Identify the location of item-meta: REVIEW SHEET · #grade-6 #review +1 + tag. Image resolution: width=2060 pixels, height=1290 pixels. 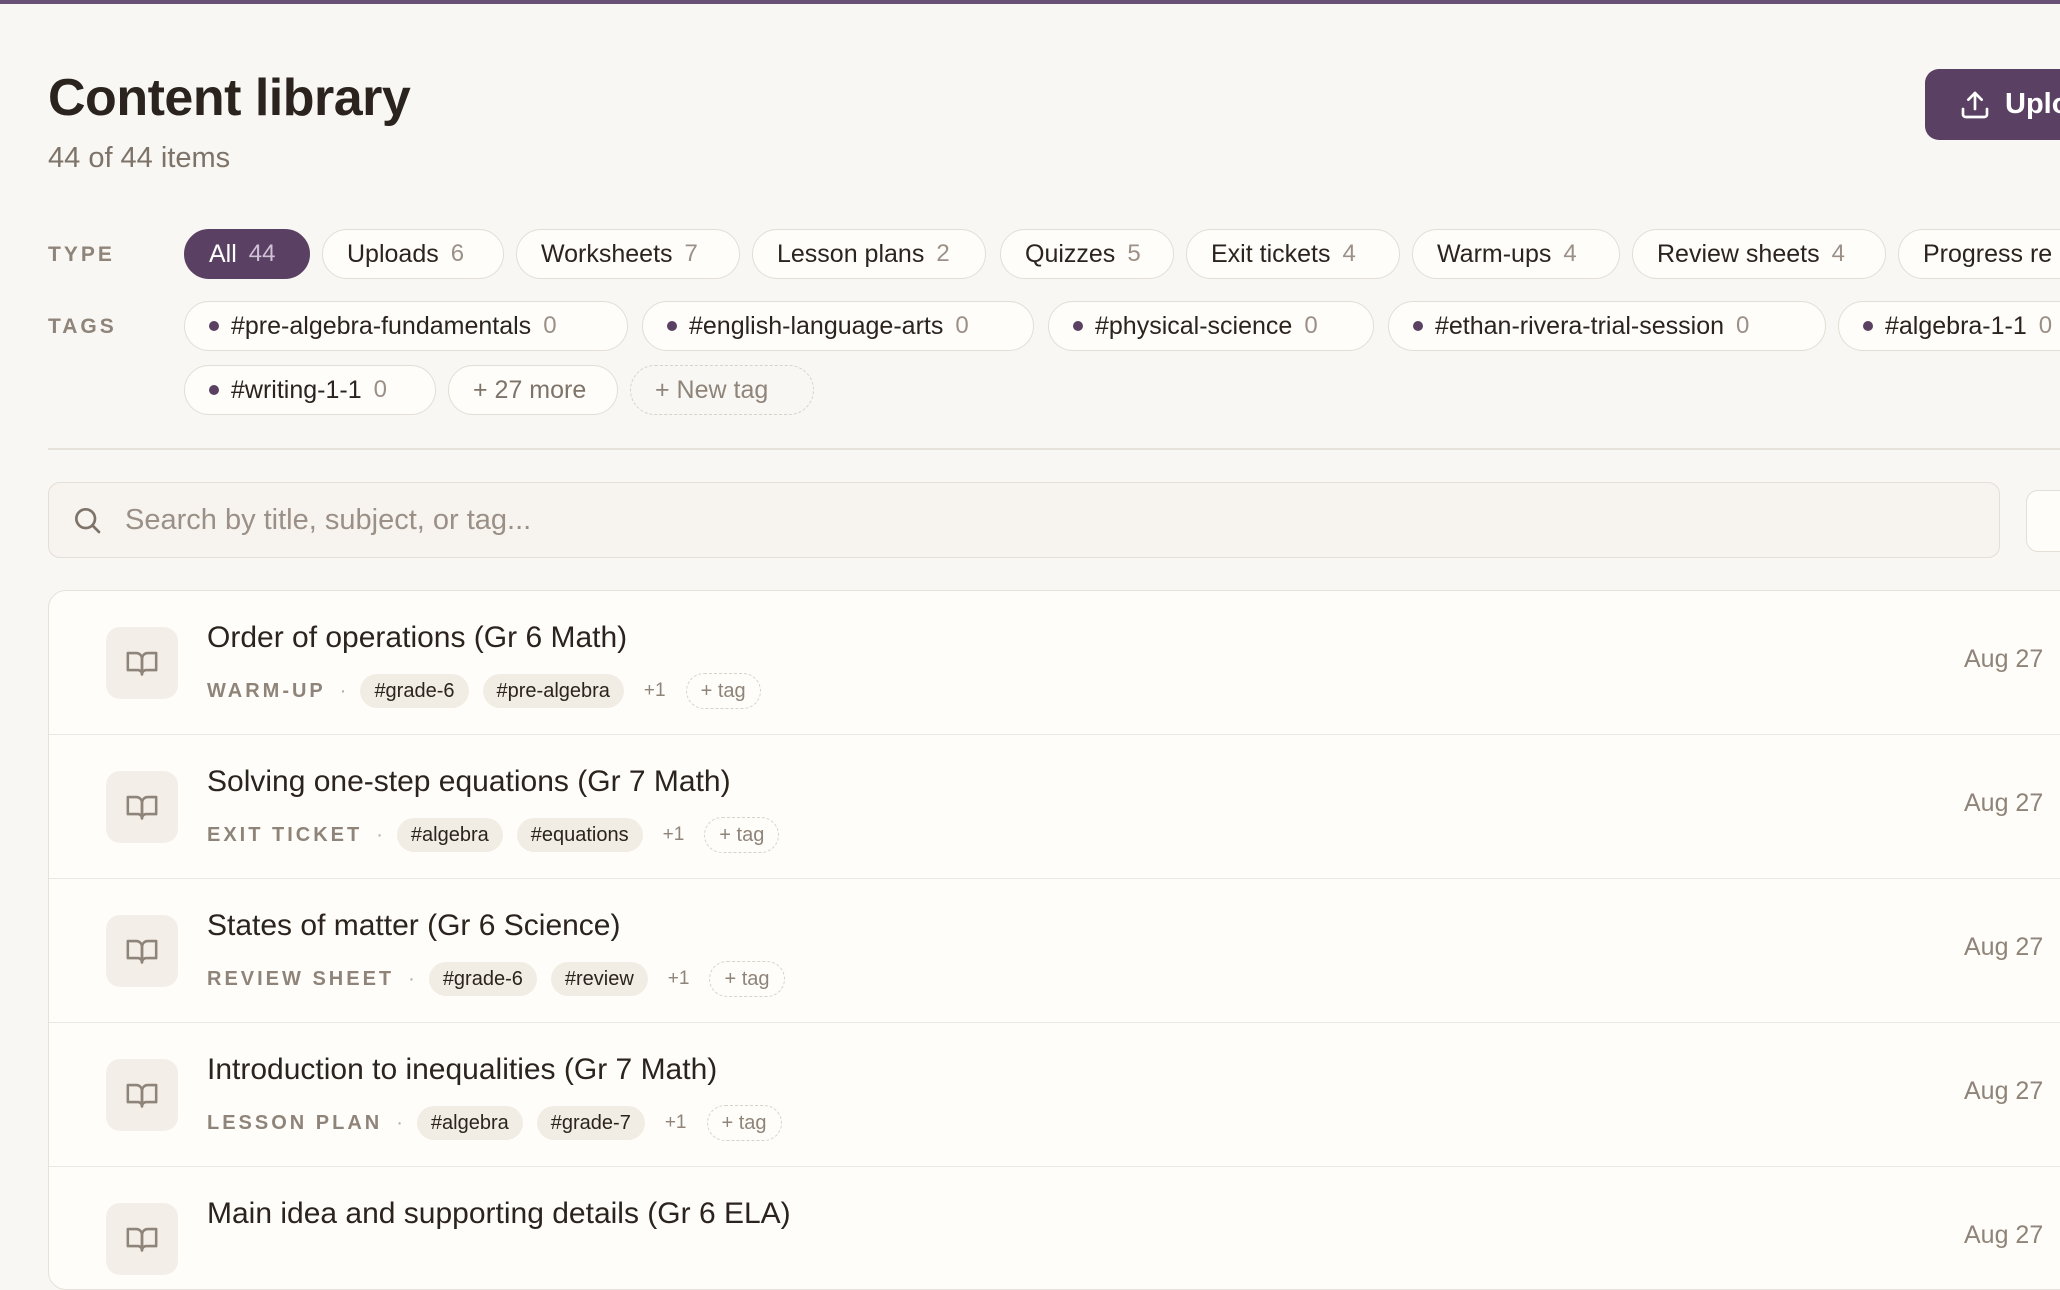
(496, 979).